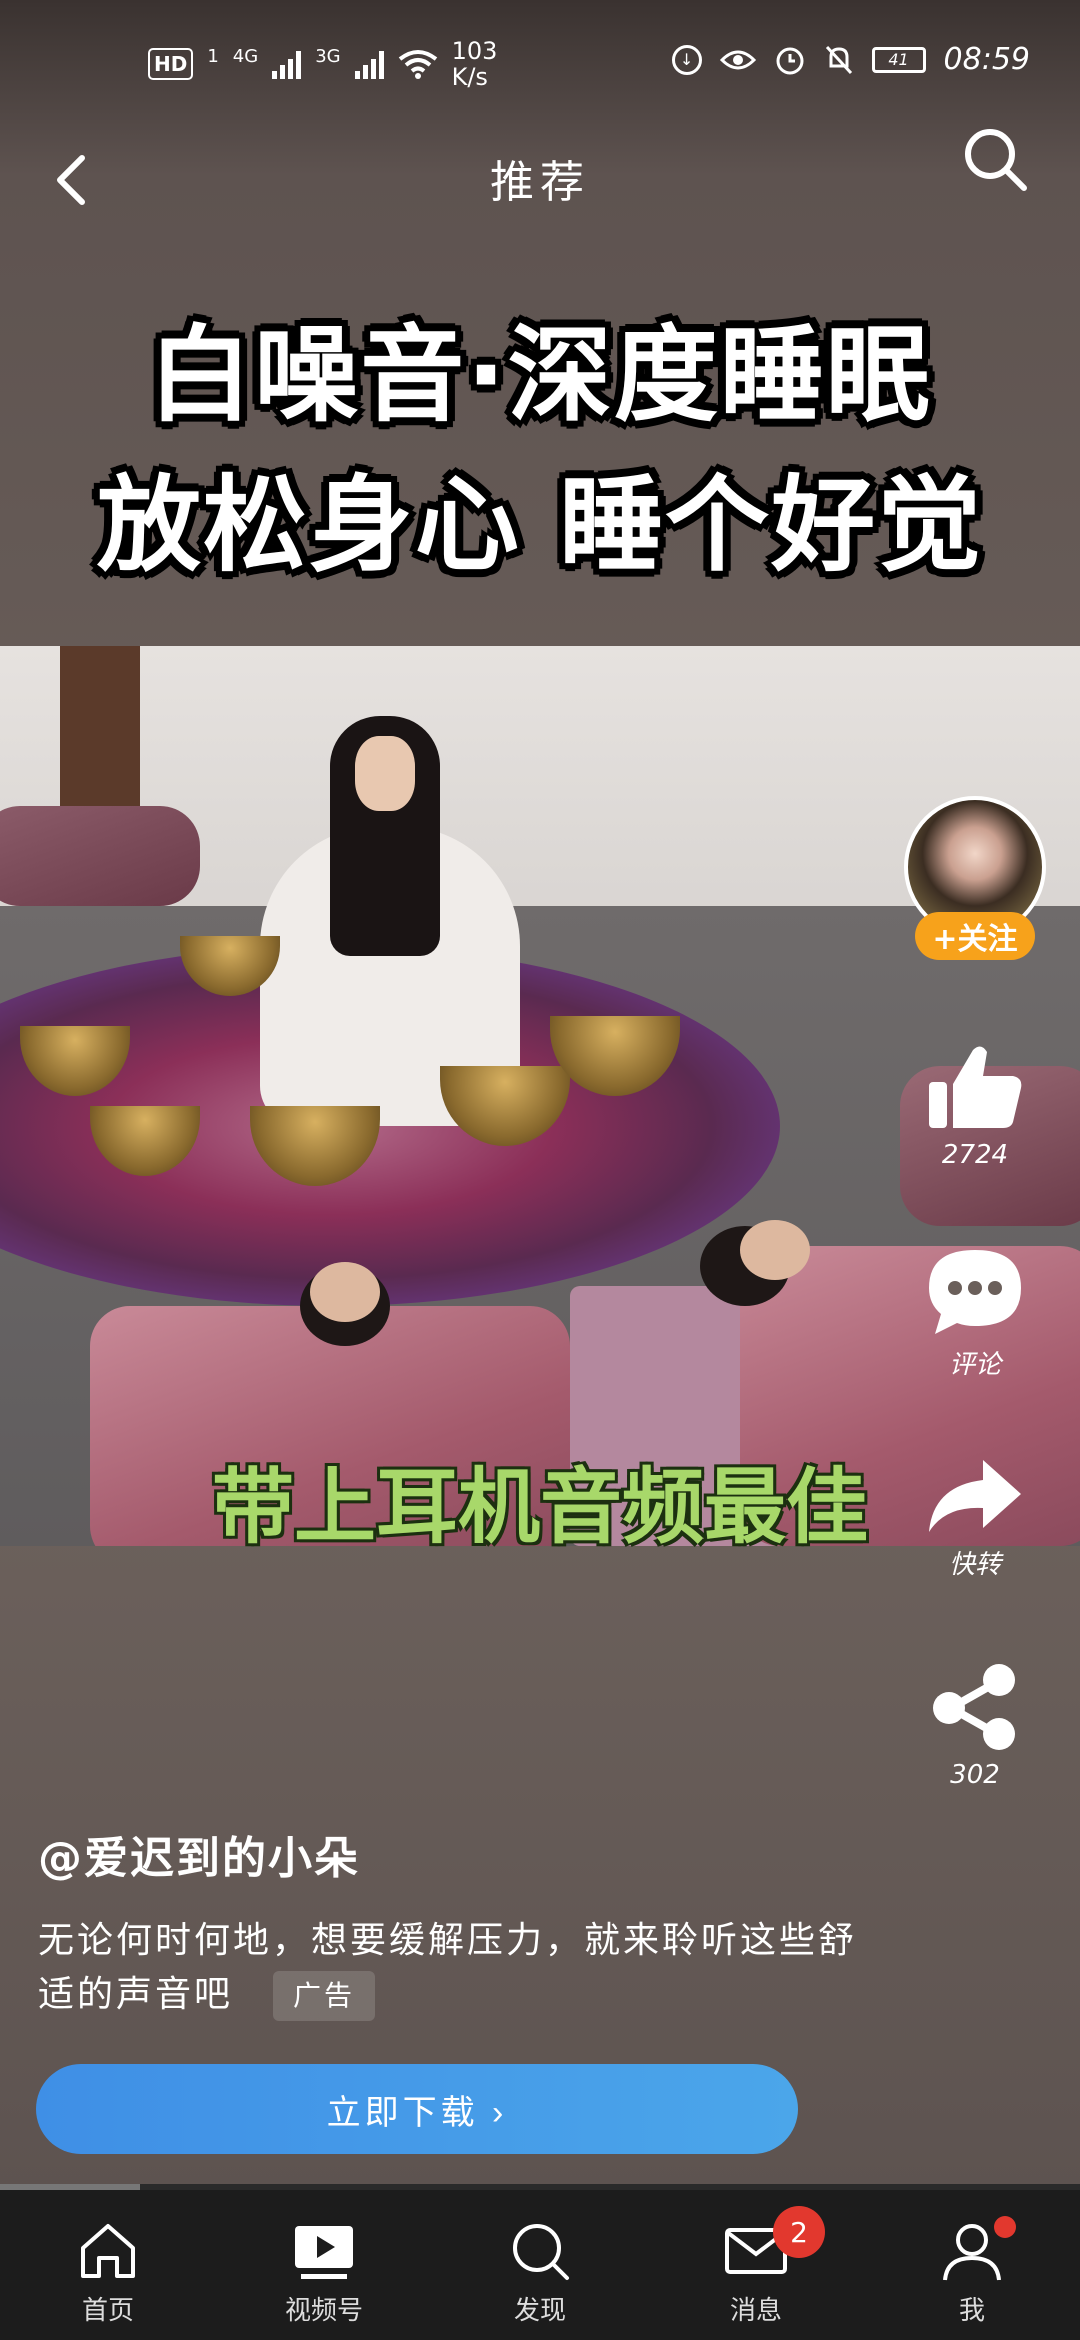 The image size is (1080, 2340). What do you see at coordinates (287, 64) in the screenshot?
I see `signal-bars-icon` at bounding box center [287, 64].